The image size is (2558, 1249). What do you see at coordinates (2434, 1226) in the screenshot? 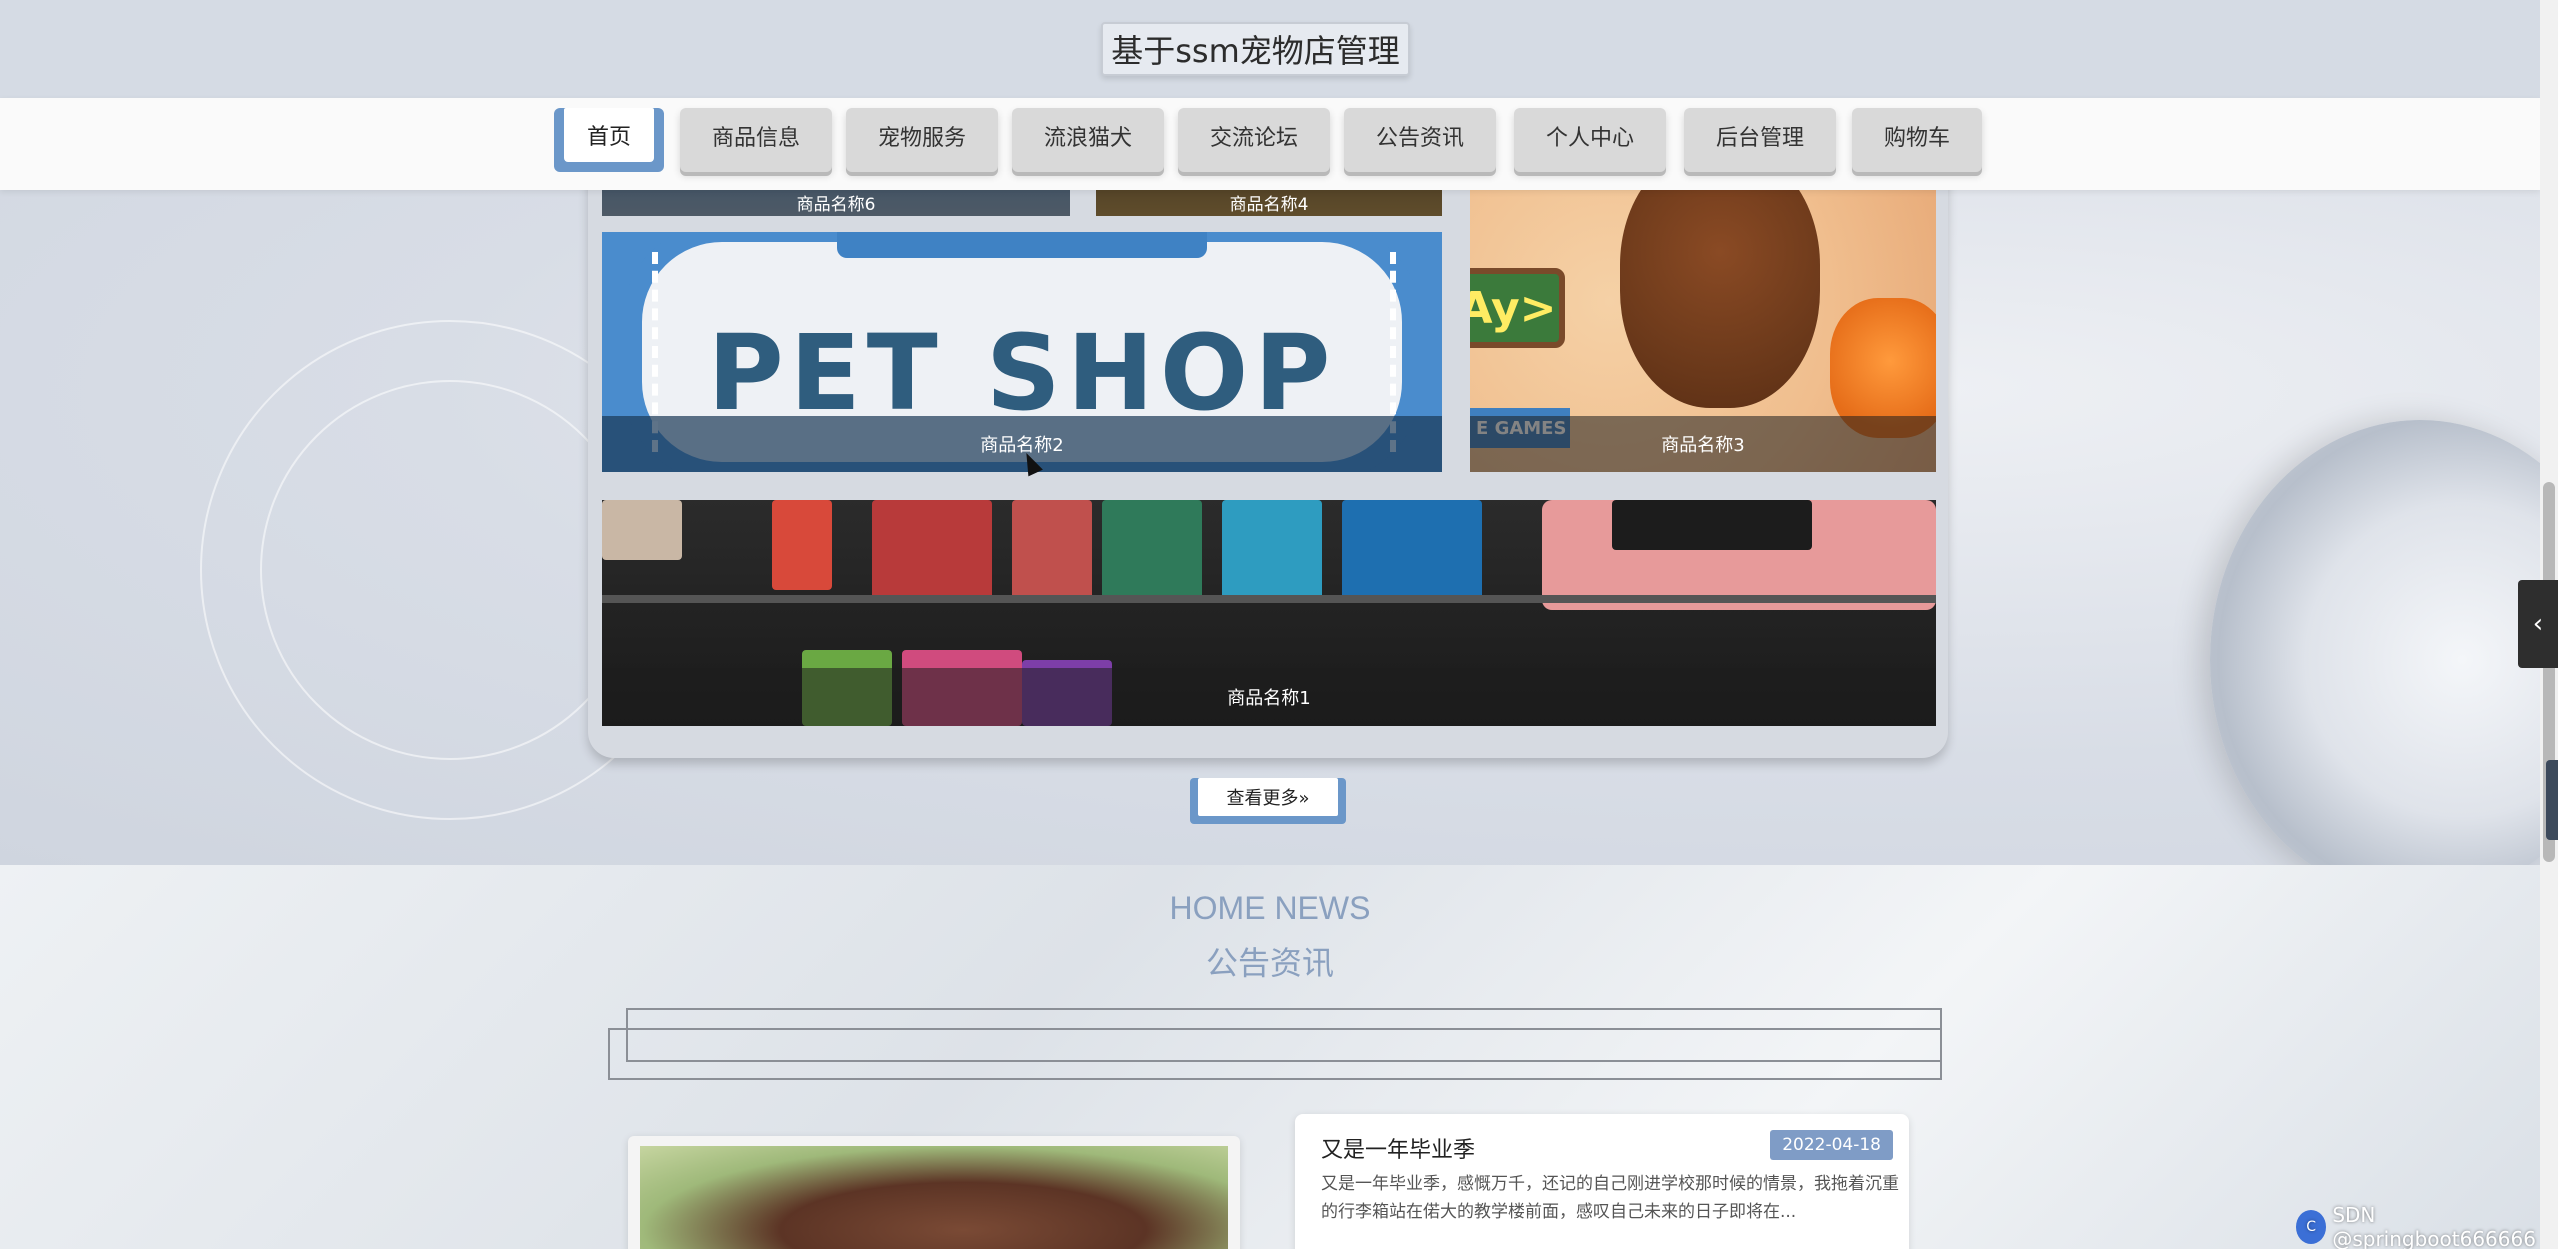
I see `watermark-text: SDN @springboot666666` at bounding box center [2434, 1226].